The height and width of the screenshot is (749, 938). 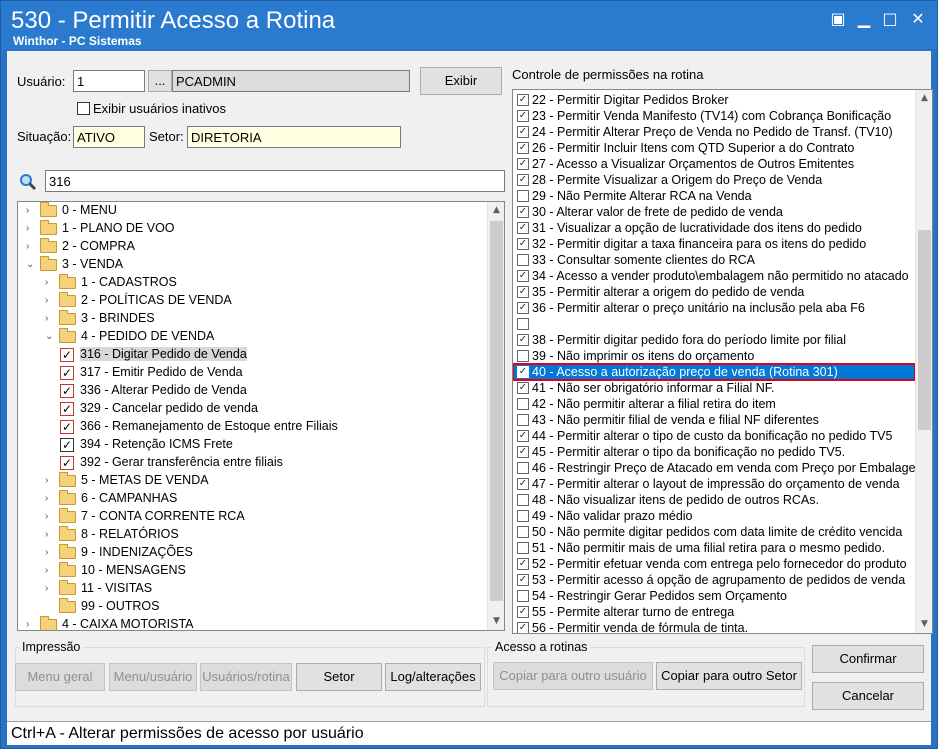 What do you see at coordinates (868, 659) in the screenshot?
I see `confirm-button: Confirmar` at bounding box center [868, 659].